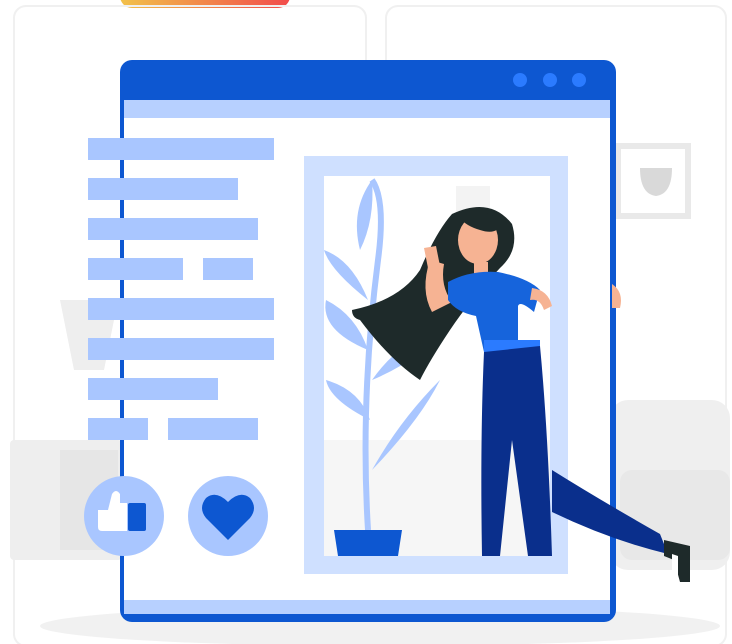 This screenshot has width=732, height=644. What do you see at coordinates (367, 607) in the screenshot?
I see `window-footer-strip` at bounding box center [367, 607].